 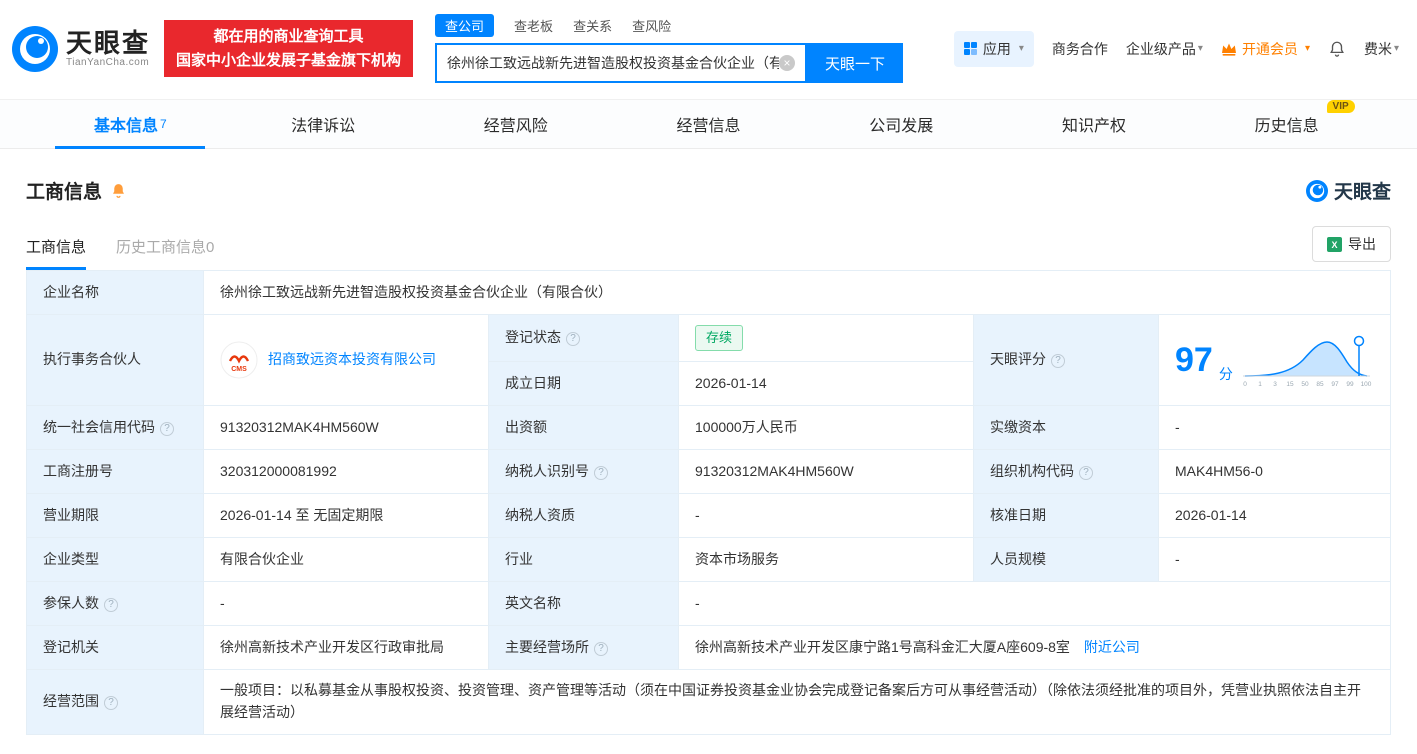 I want to click on tab-history-info: 历史信息 VIP, so click(x=1286, y=124).